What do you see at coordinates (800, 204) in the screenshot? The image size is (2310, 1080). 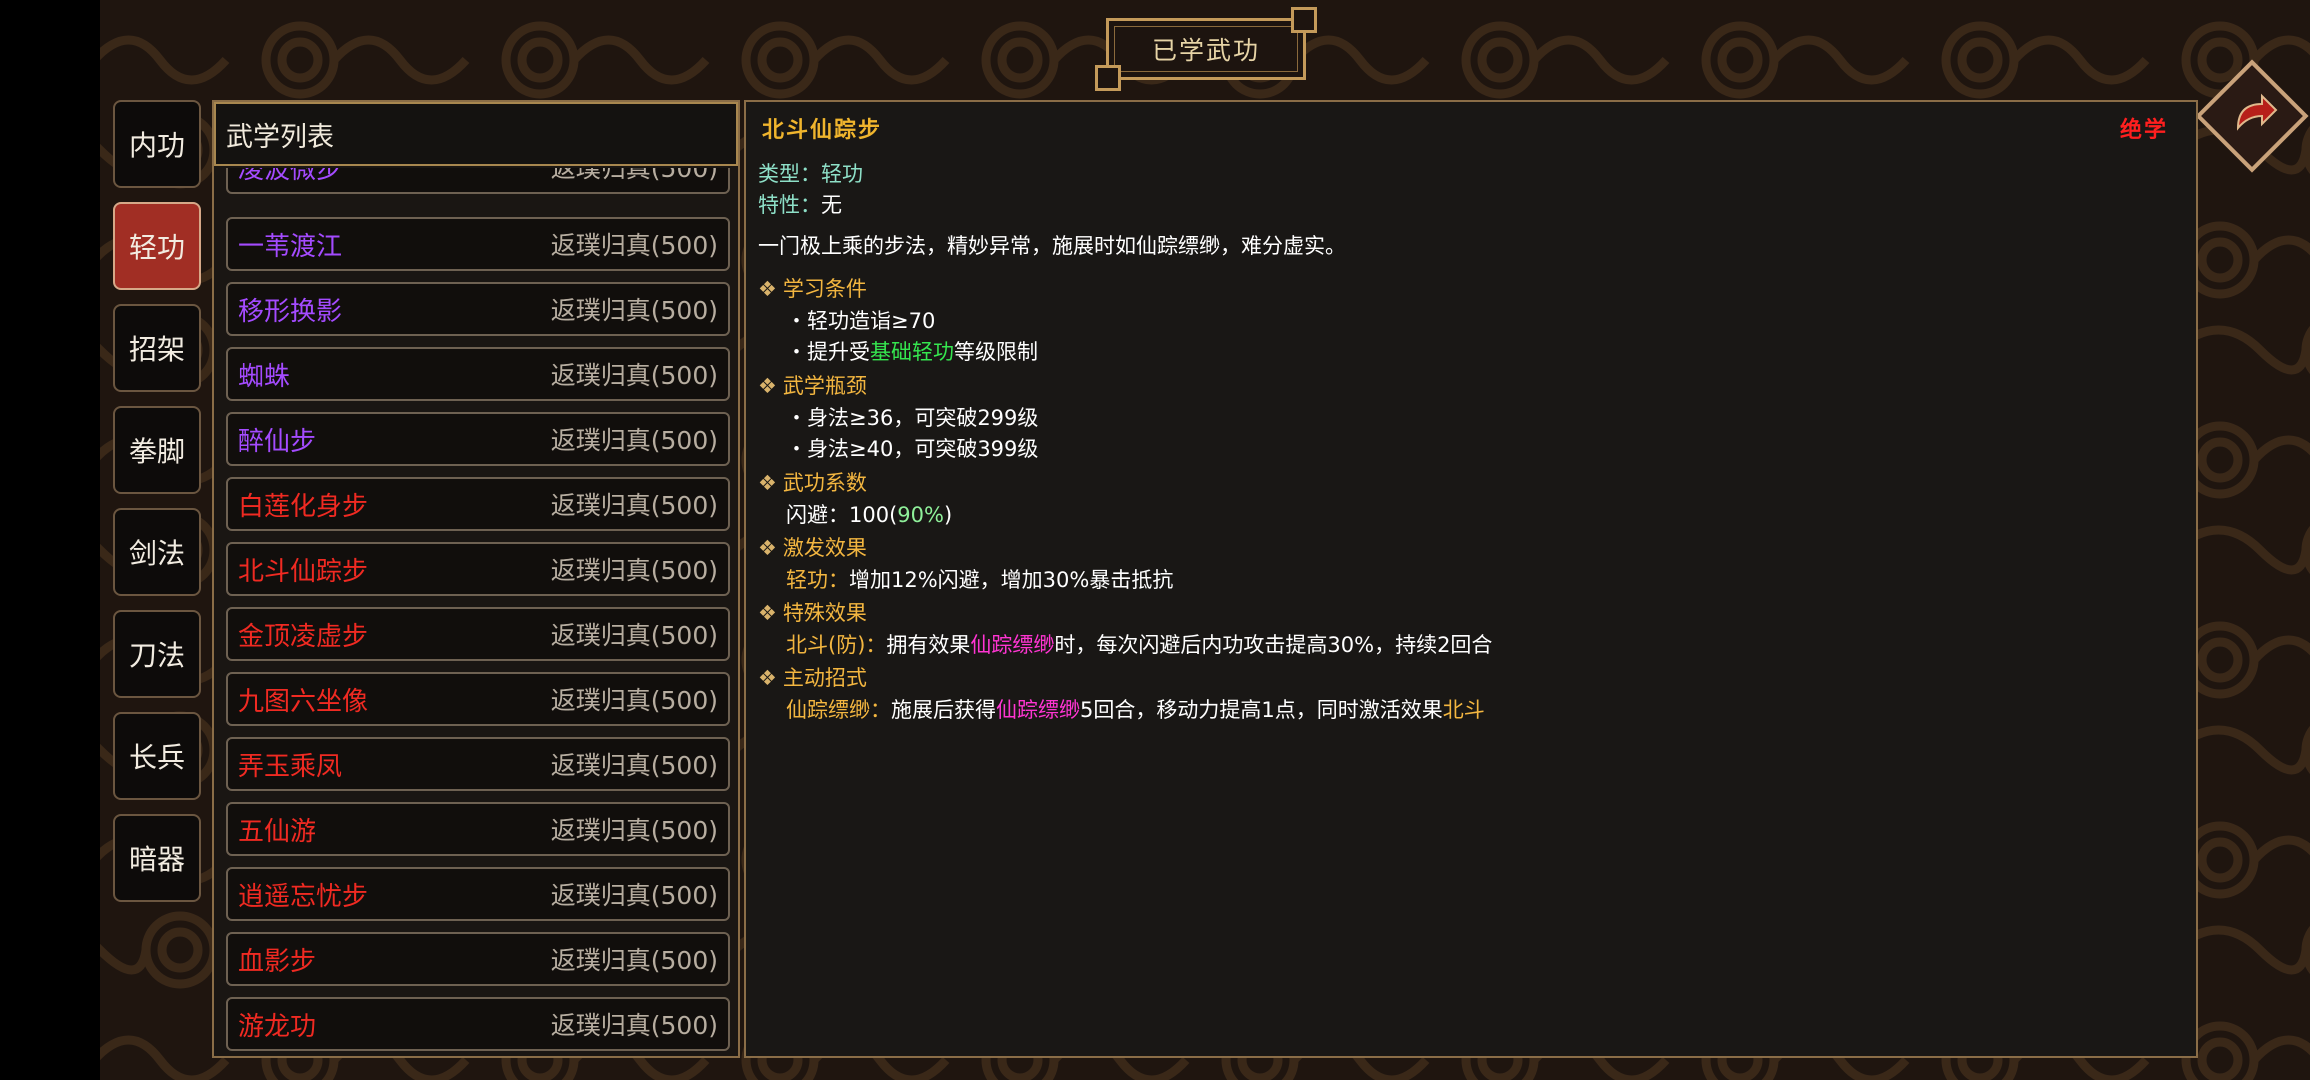 I see `detail-trait-line: 特性：无` at bounding box center [800, 204].